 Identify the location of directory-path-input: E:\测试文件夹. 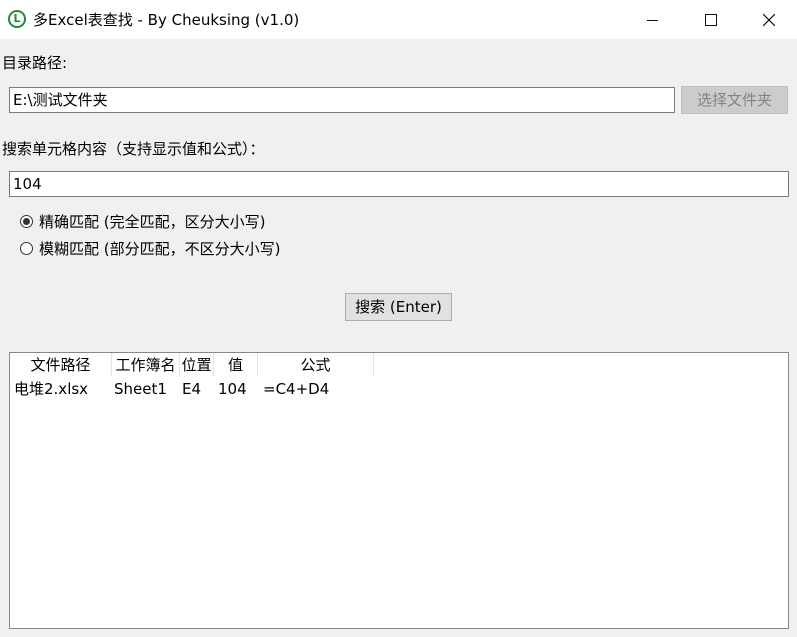
(342, 100).